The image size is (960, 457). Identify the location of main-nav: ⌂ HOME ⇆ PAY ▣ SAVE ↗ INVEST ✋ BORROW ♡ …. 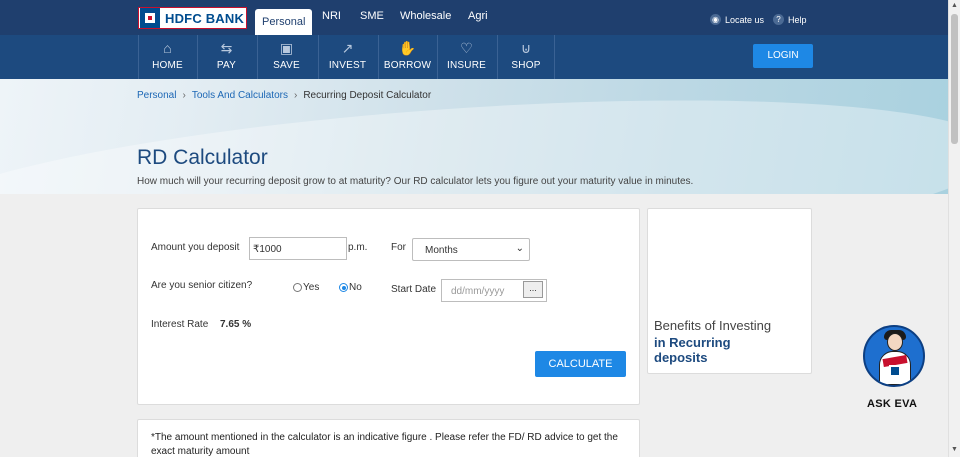
(474, 57).